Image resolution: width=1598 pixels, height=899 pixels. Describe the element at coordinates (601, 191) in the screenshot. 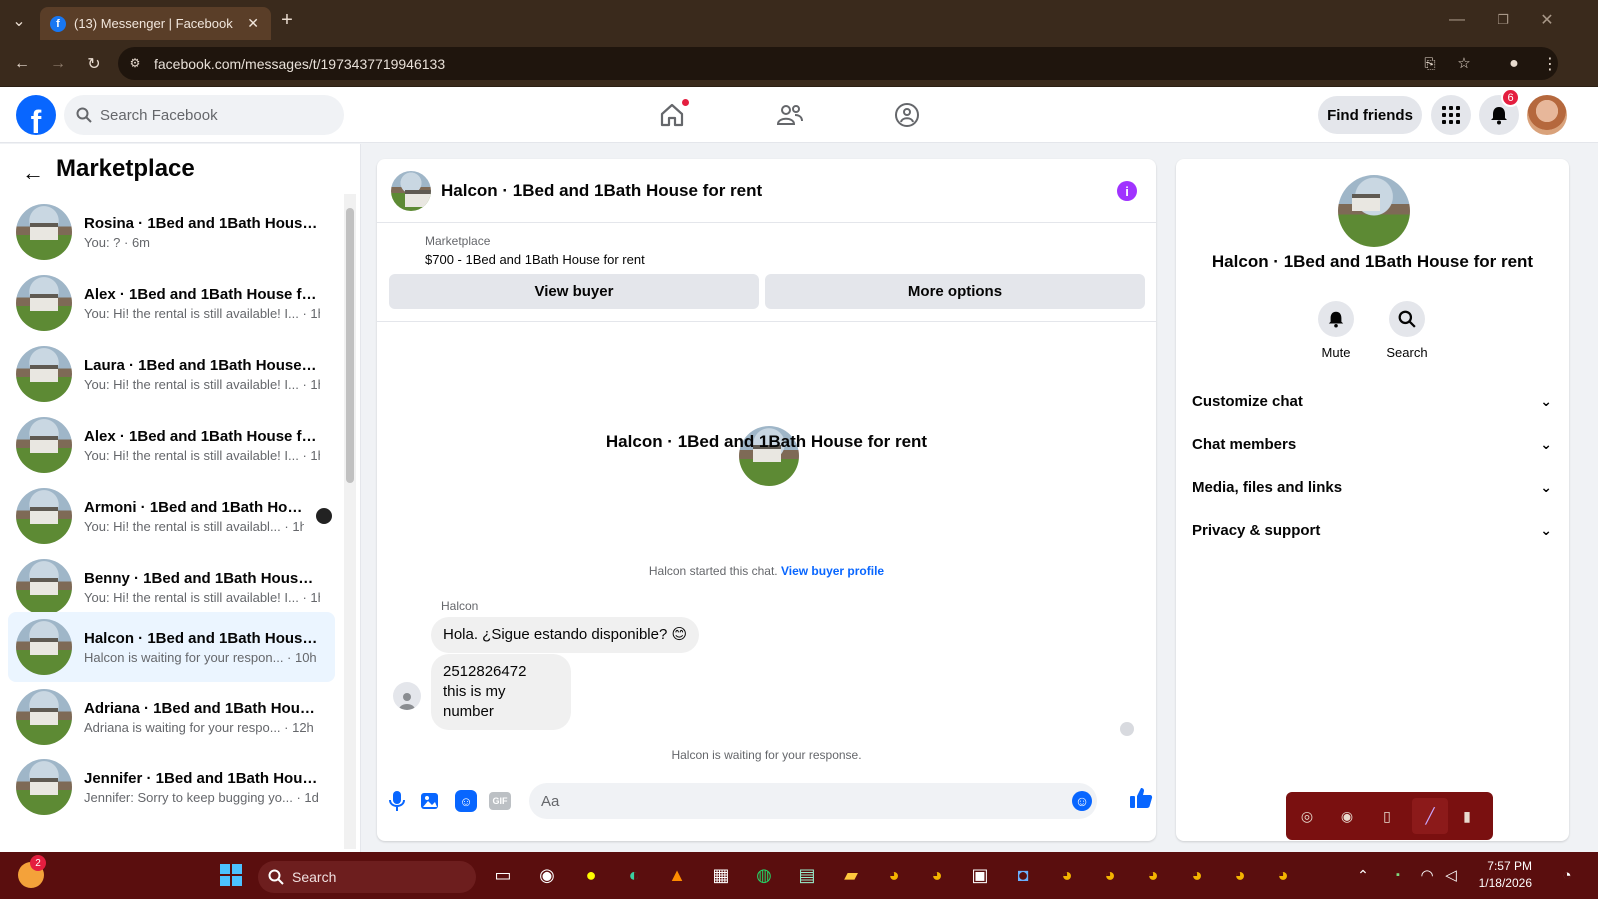

I see `chat-header-title: Halcon · 1Bed and 1Bath House for rent` at that location.